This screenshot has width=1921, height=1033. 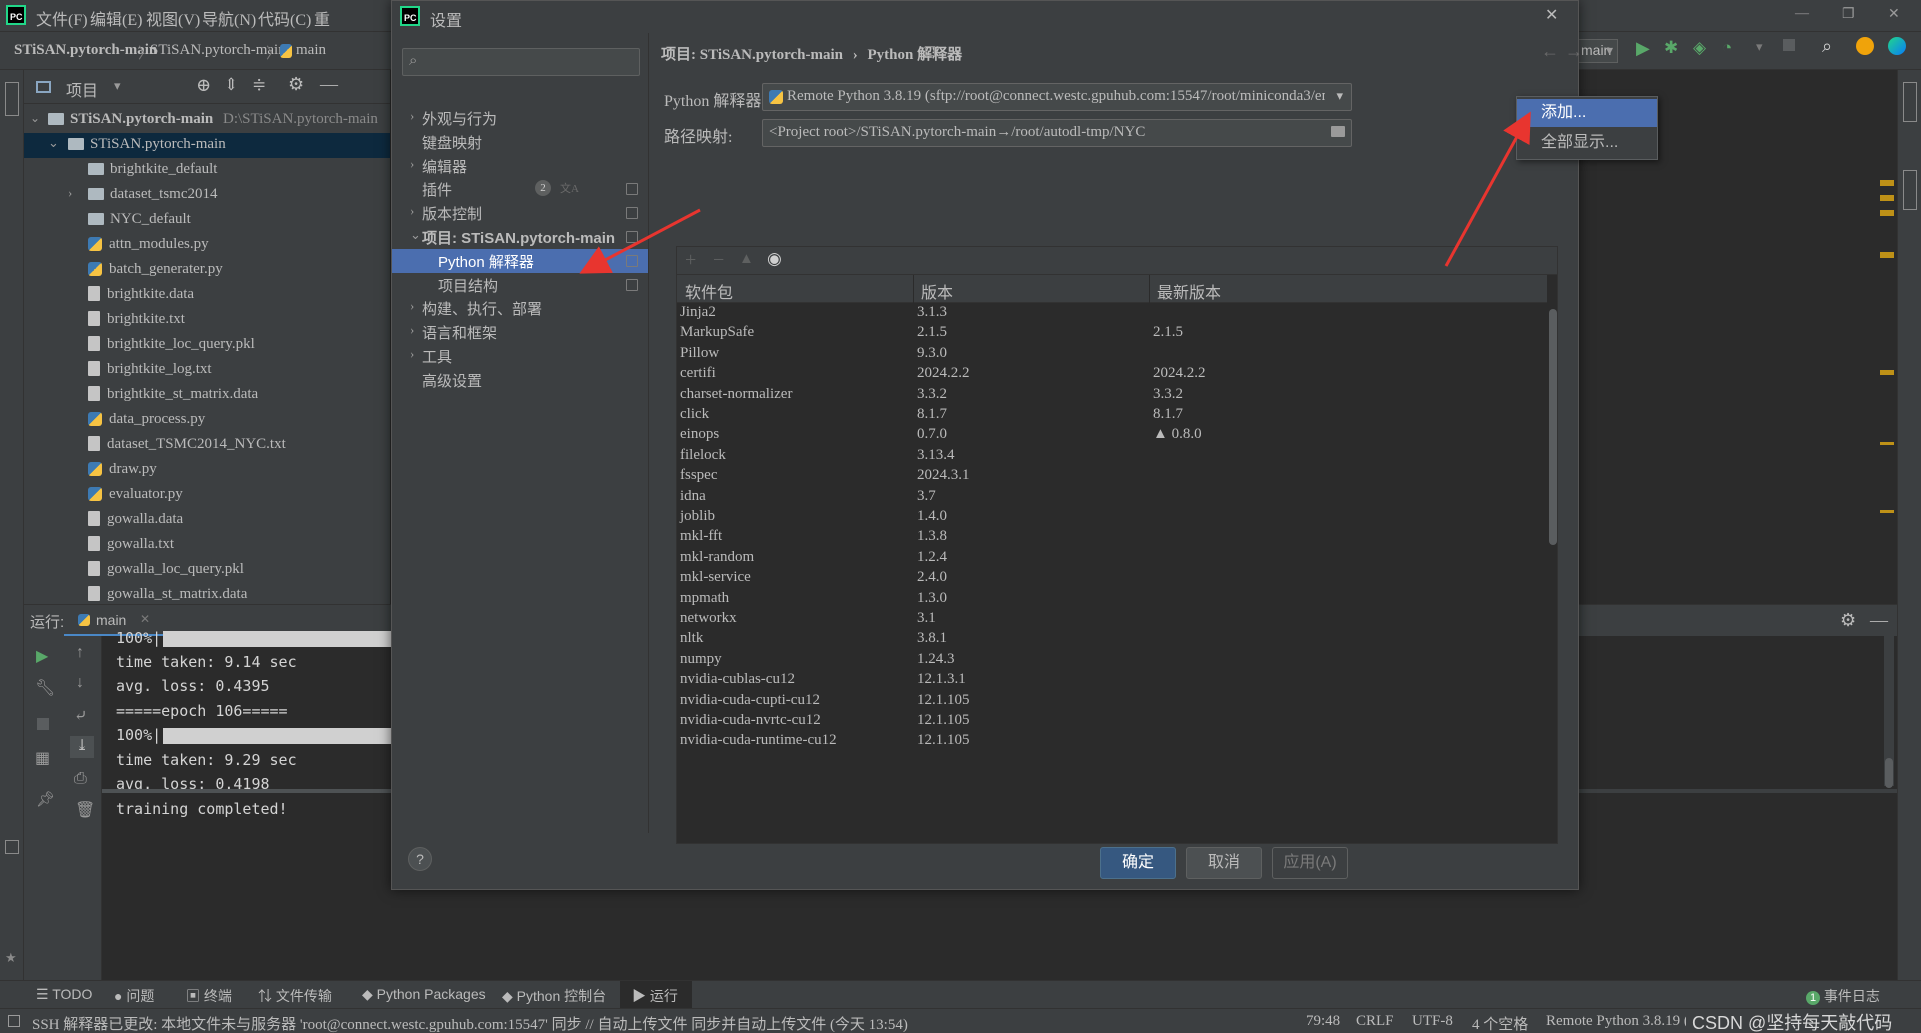 I want to click on package-row: certifi 2024.2.2 2024.2.2, so click(x=1112, y=374).